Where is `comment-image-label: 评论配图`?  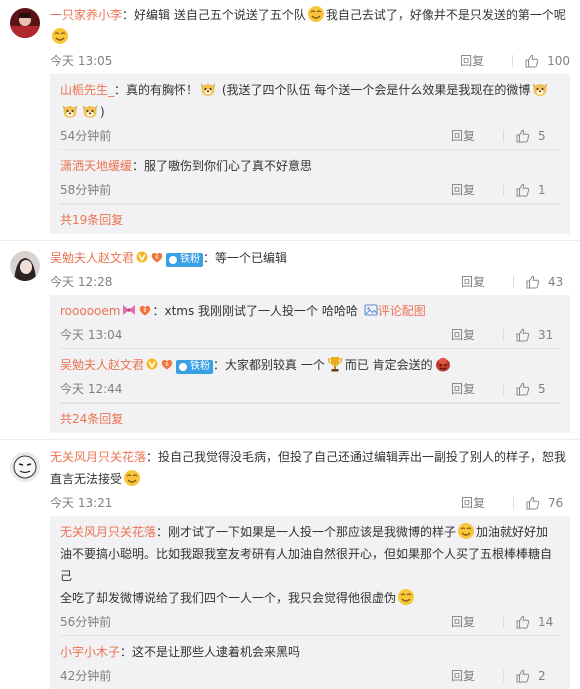 comment-image-label: 评论配图 is located at coordinates (401, 311).